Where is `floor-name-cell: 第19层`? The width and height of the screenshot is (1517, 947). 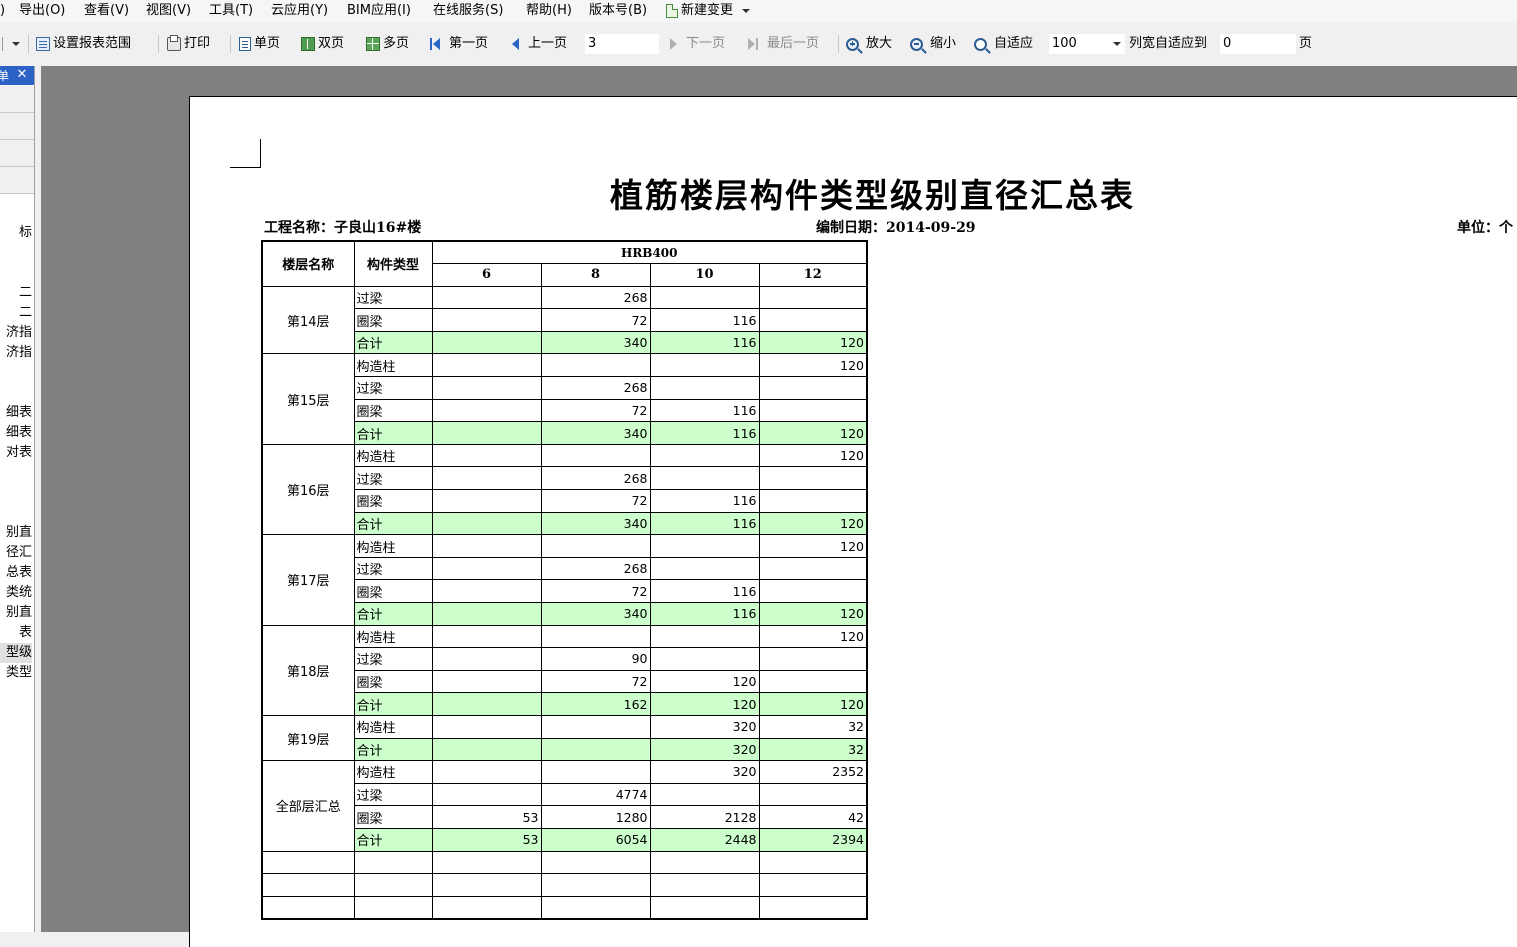
floor-name-cell: 第19层 is located at coordinates (308, 738).